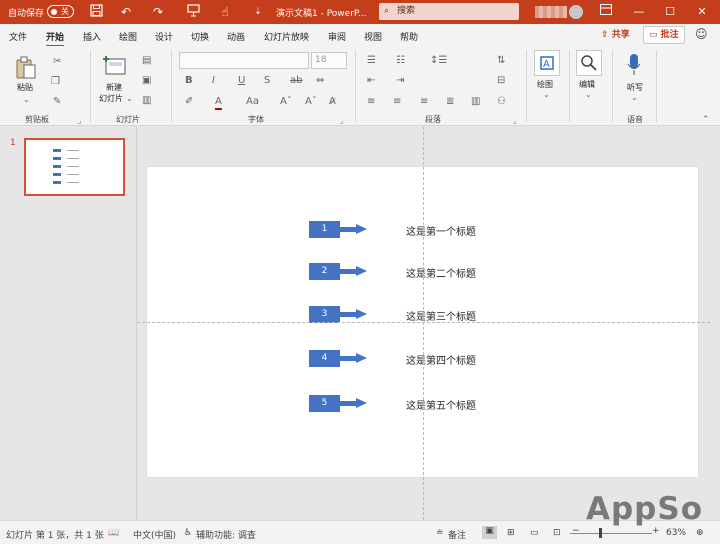 This screenshot has height=544, width=720. I want to click on cut-icon: ✂, so click(57, 62).